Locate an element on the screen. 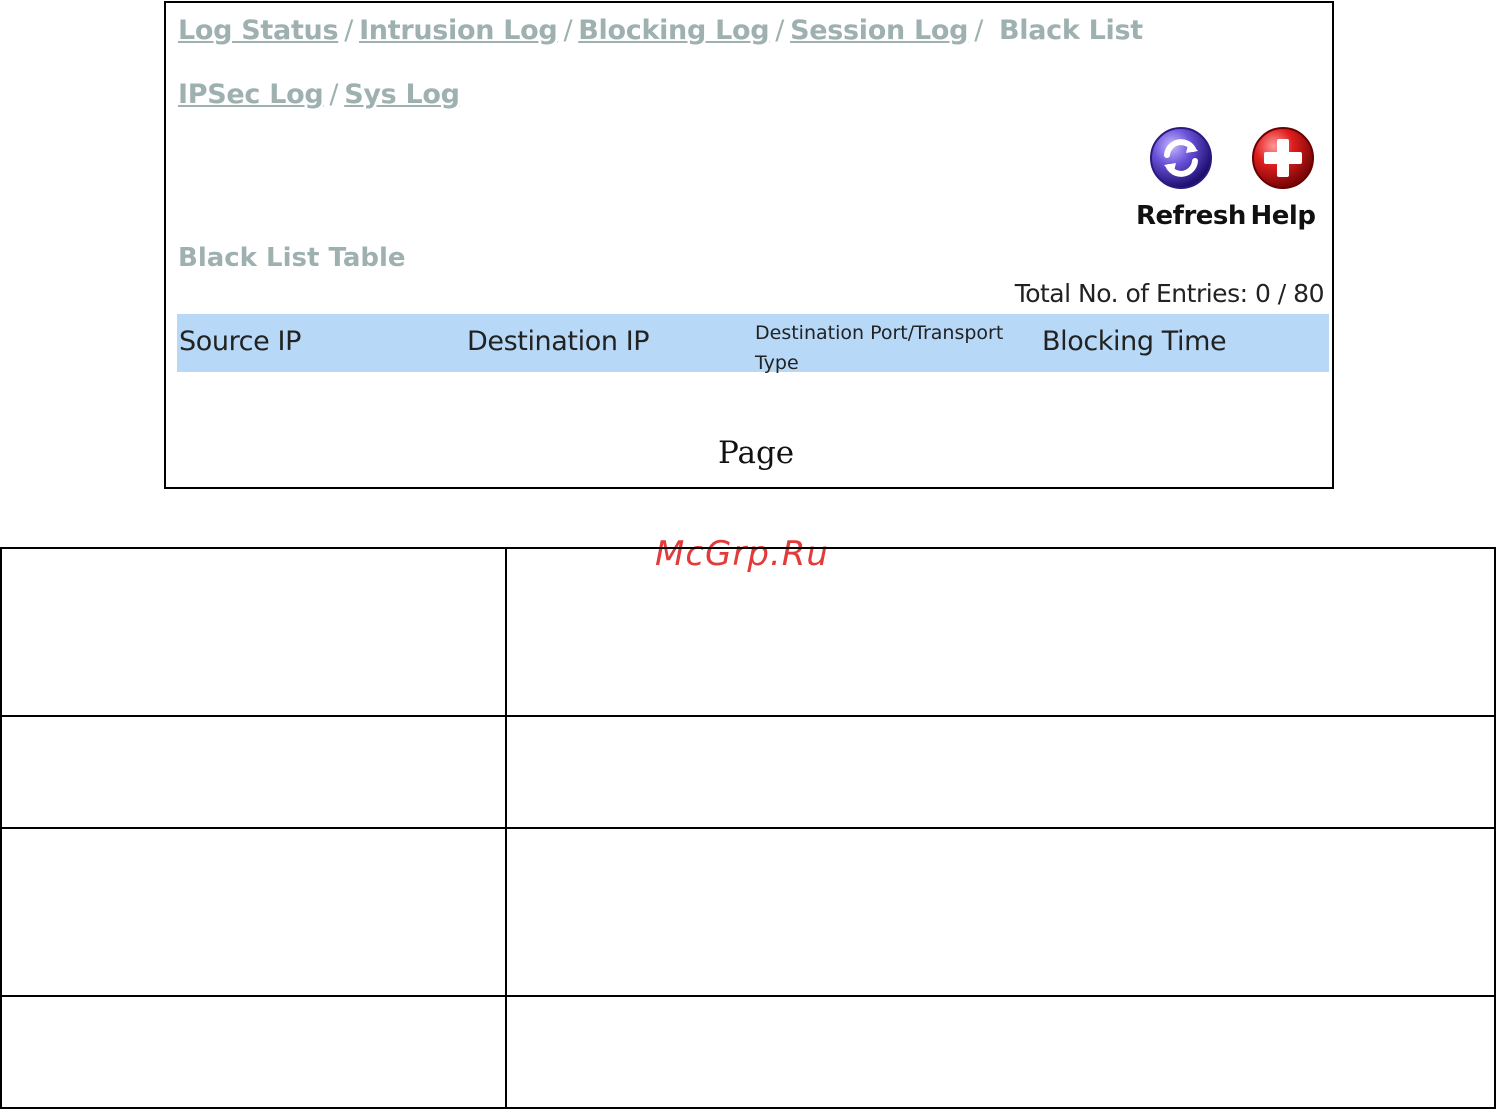 The width and height of the screenshot is (1496, 1109). nav-link-log-status: Log Status is located at coordinates (258, 30).